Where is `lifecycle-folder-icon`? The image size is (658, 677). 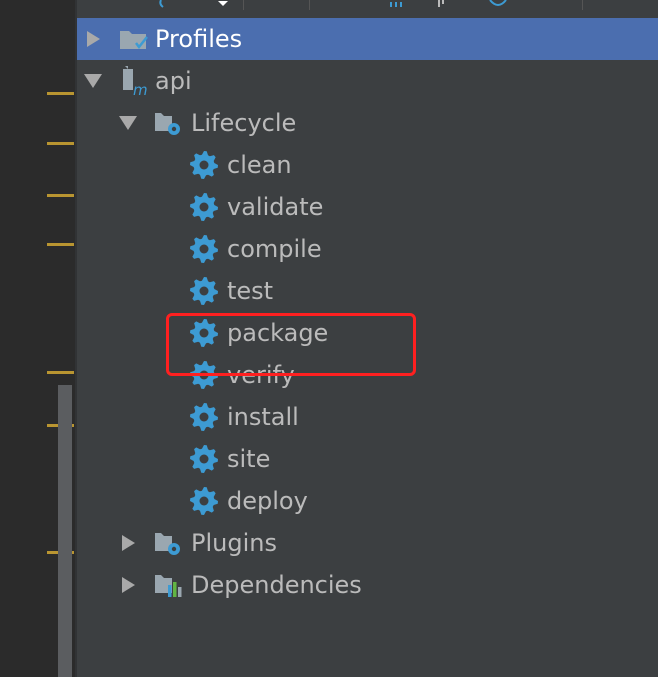
lifecycle-folder-icon is located at coordinates (167, 124).